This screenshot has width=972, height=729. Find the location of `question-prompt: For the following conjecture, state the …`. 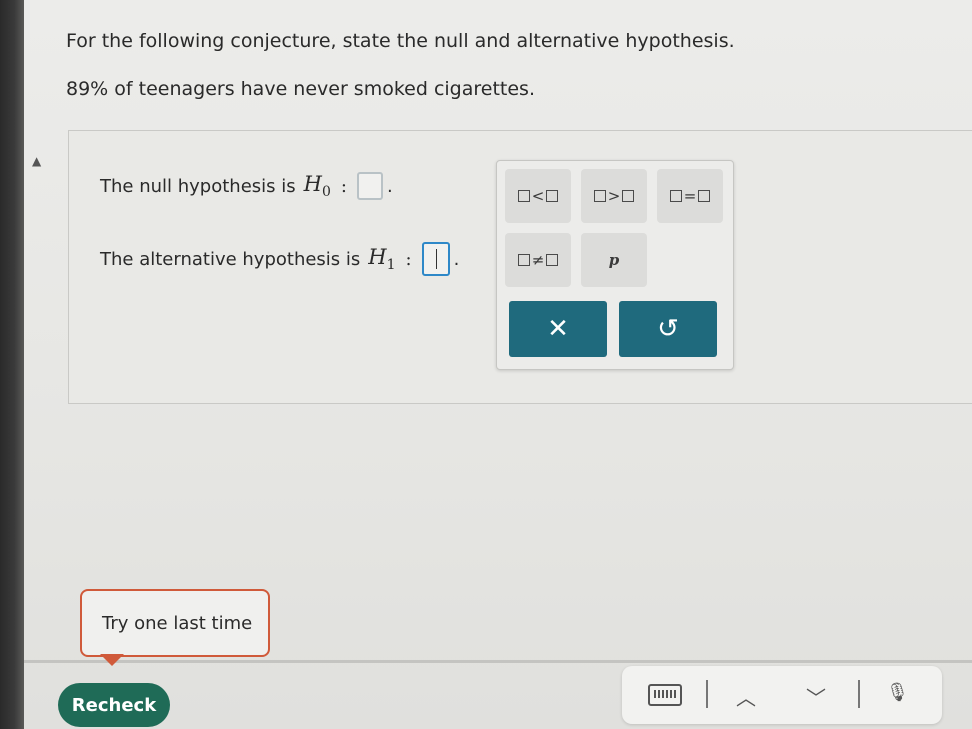

question-prompt: For the following conjecture, state the … is located at coordinates (400, 41).